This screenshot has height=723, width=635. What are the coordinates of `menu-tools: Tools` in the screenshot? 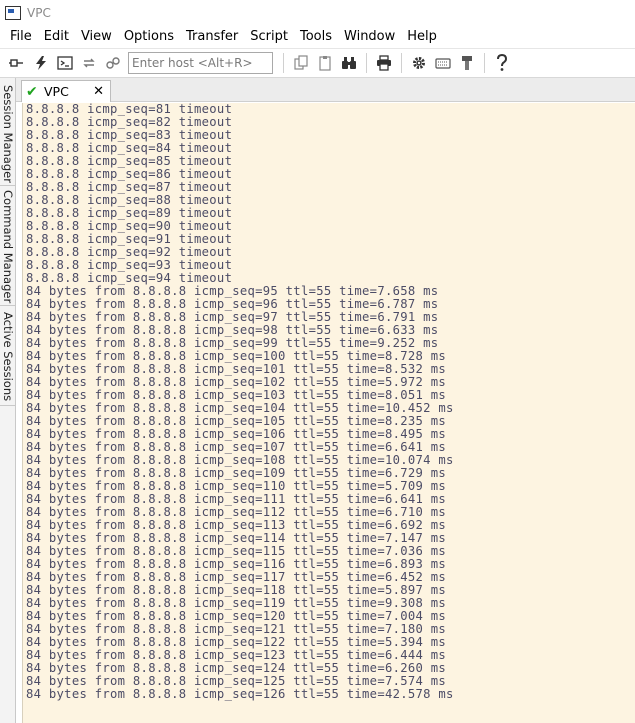 It's located at (316, 37).